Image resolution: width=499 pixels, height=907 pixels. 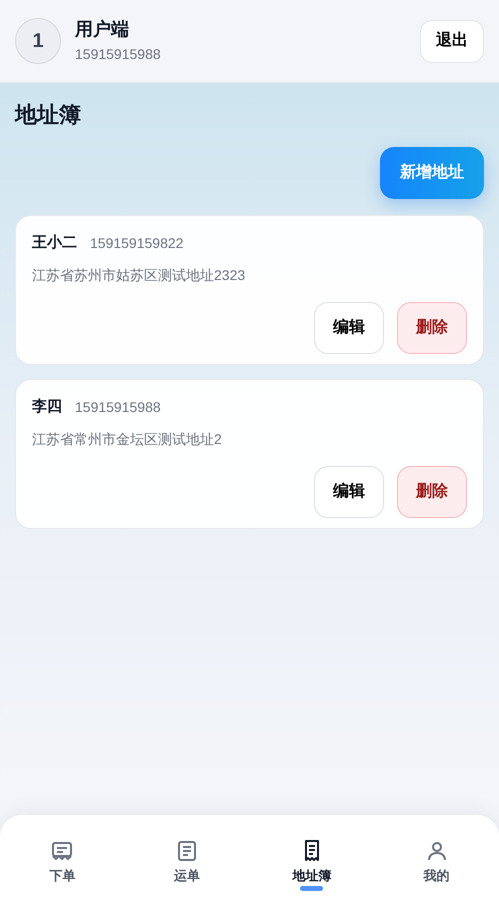 What do you see at coordinates (437, 876) in the screenshot?
I see `tab-label: 我的` at bounding box center [437, 876].